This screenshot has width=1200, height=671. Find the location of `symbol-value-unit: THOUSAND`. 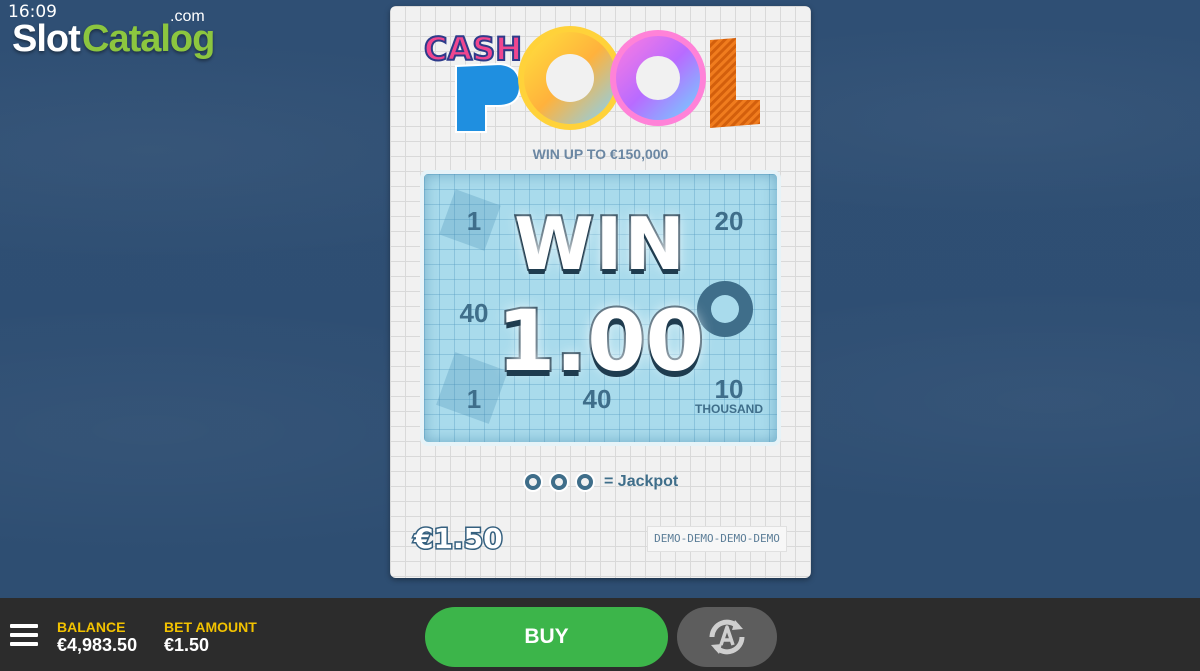

symbol-value-unit: THOUSAND is located at coordinates (729, 409).